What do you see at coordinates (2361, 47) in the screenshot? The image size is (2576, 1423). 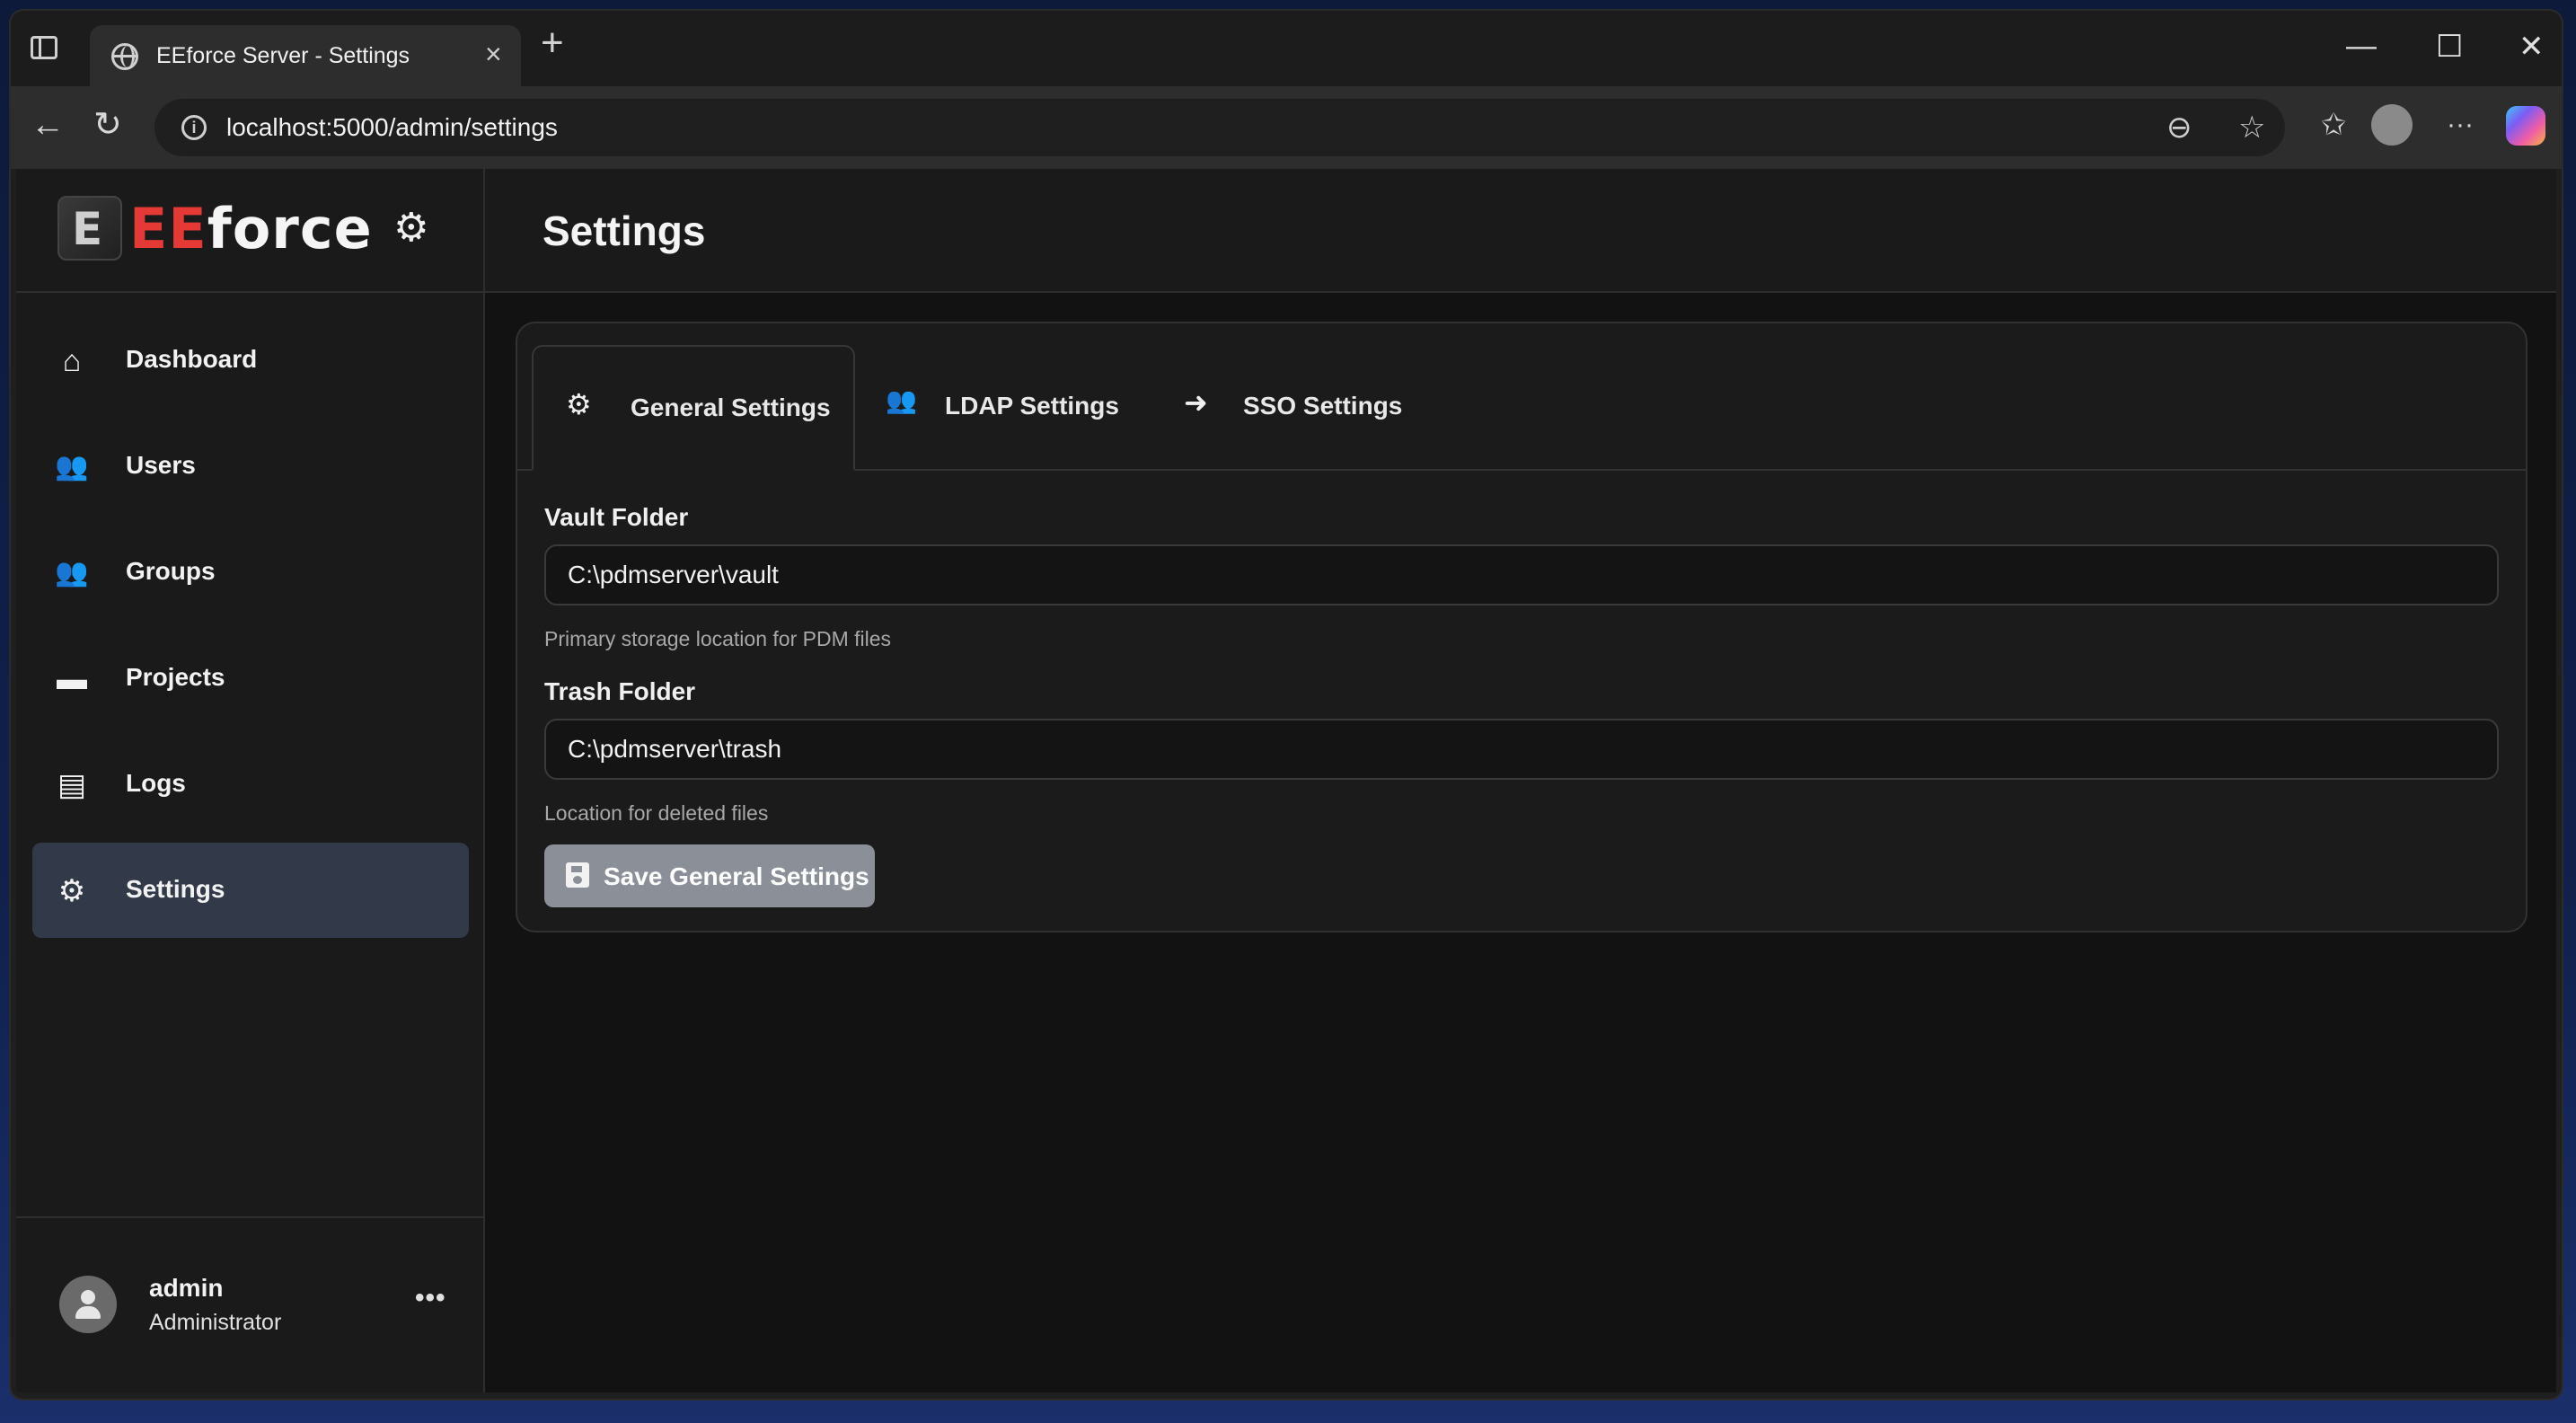 I see `minimize-button: —` at bounding box center [2361, 47].